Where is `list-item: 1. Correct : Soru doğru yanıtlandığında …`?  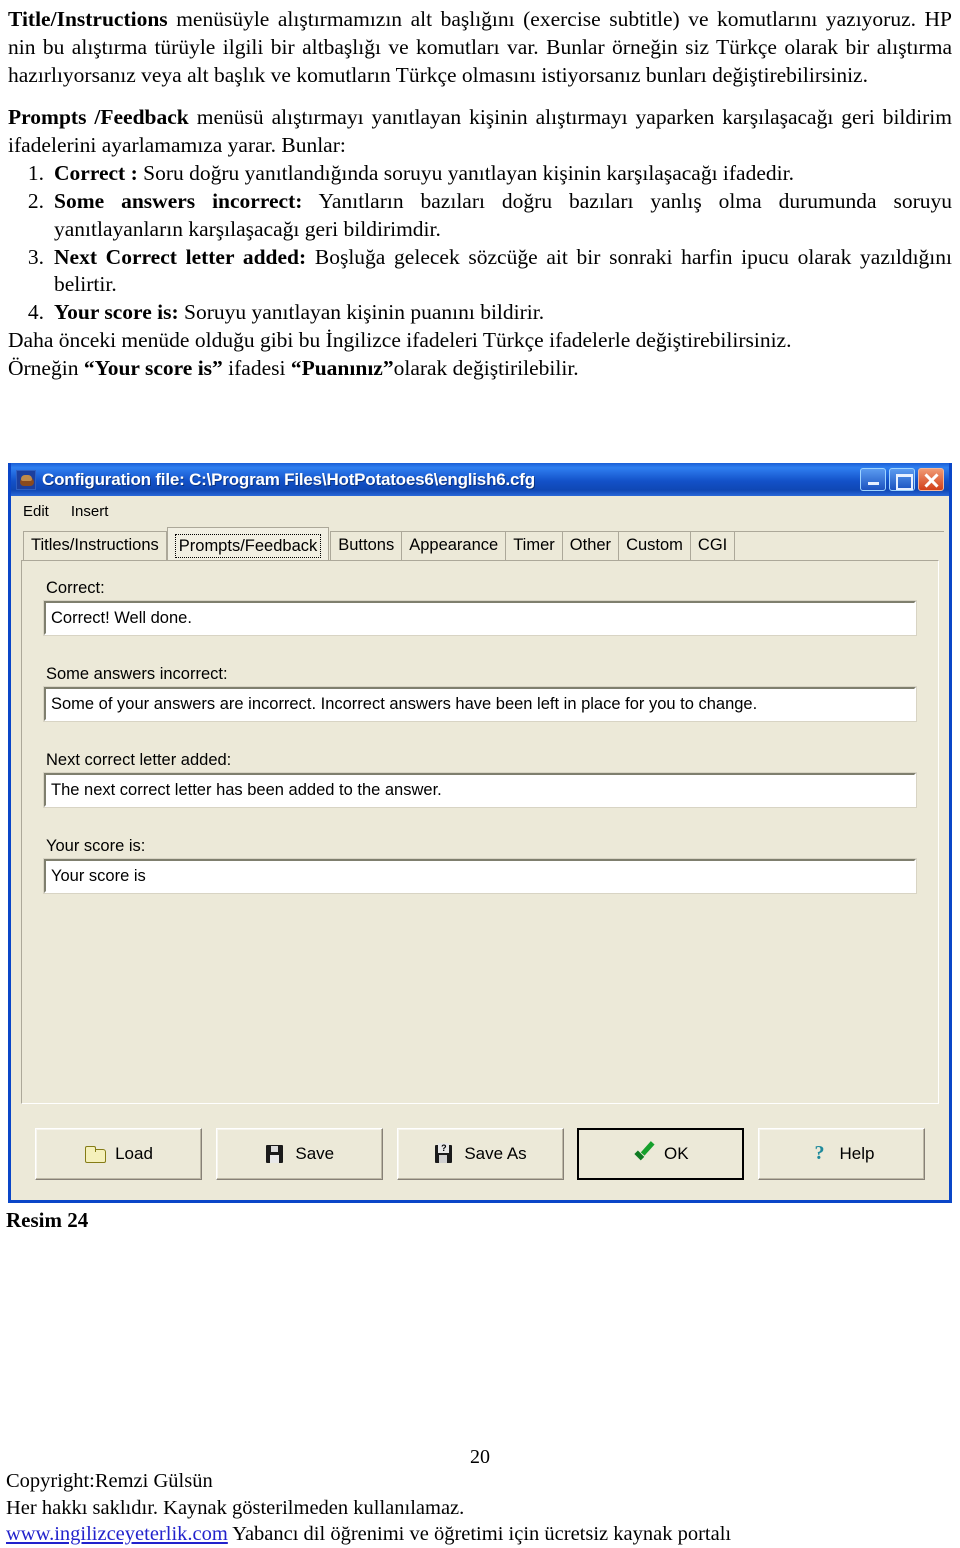
list-item: 1. Correct : Soru doğru yanıtlandığında … is located at coordinates (480, 174).